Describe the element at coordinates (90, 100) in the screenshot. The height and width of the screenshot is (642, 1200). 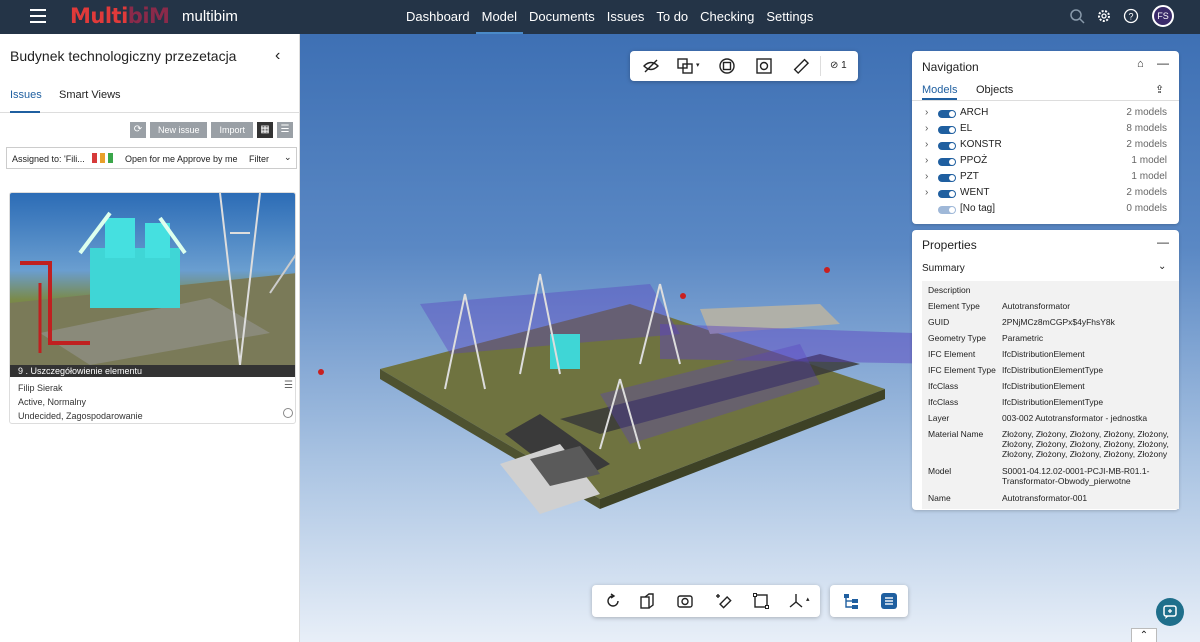
I see `tab-smart-views: Smart Views` at that location.